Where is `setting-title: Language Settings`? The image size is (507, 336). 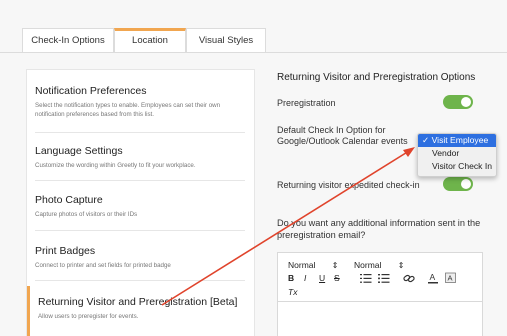
setting-title: Language Settings is located at coordinates (79, 151).